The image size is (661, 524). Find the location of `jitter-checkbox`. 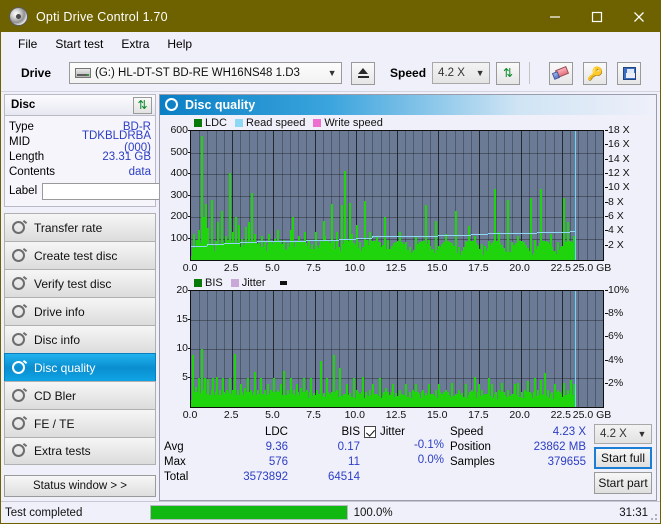

jitter-checkbox is located at coordinates (370, 431).